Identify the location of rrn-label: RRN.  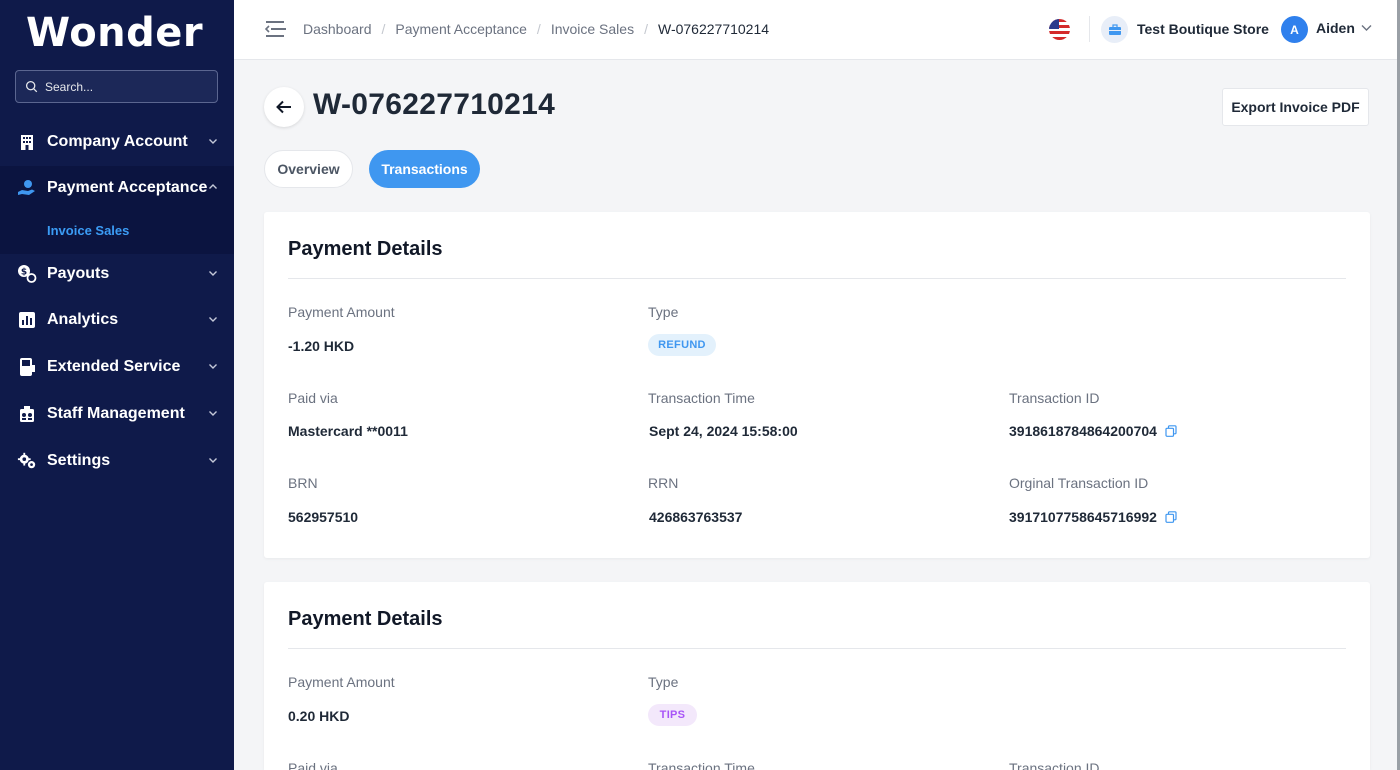
(663, 483).